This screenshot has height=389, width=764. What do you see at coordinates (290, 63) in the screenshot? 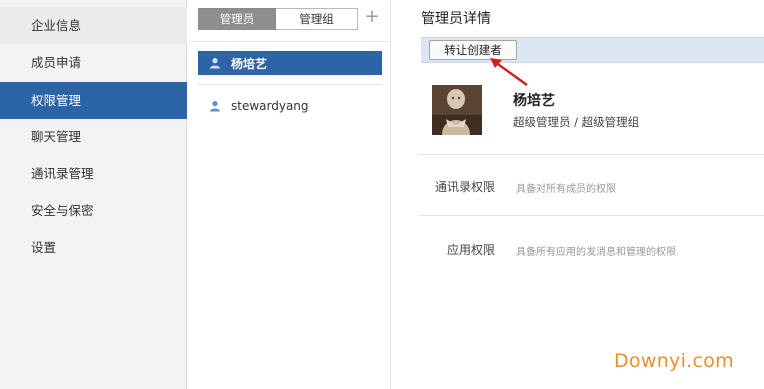
I see `list-item: 杨培艺` at bounding box center [290, 63].